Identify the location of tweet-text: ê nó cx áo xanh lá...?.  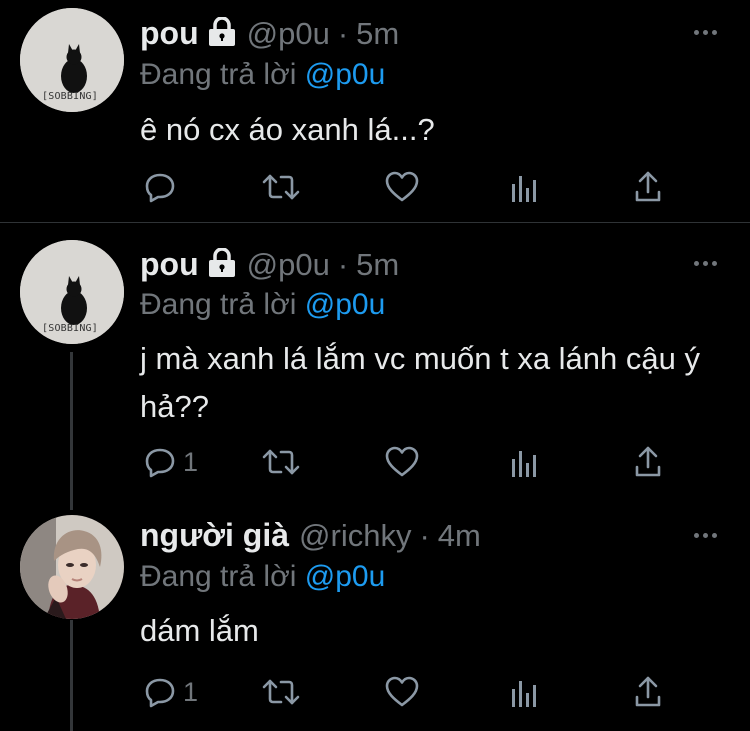
(287, 129).